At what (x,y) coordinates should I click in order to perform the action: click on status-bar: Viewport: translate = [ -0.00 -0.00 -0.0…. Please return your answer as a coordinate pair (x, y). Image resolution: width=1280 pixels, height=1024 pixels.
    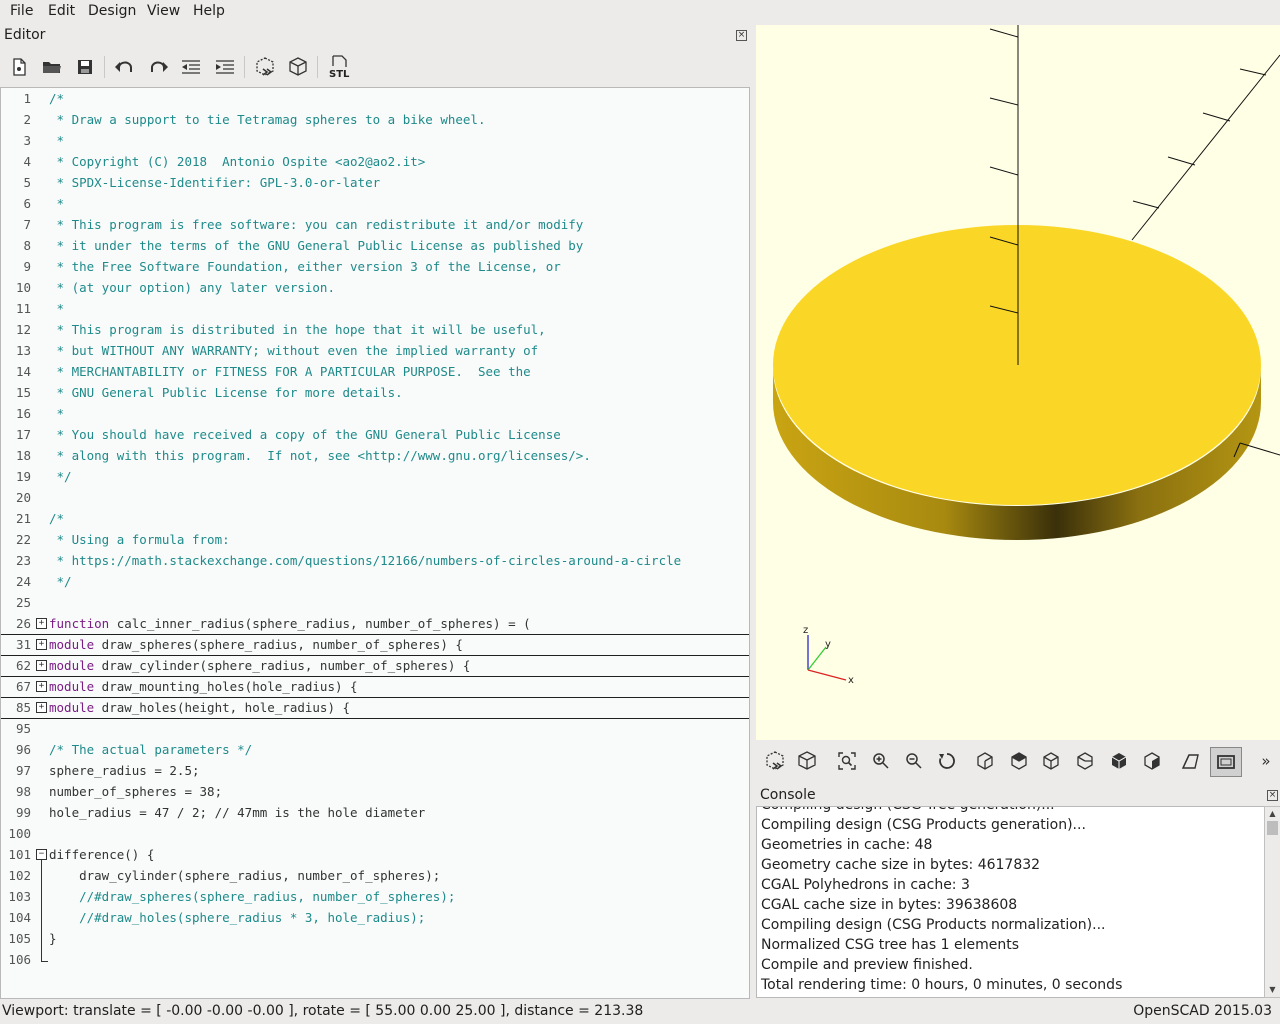
    Looking at the image, I should click on (640, 1012).